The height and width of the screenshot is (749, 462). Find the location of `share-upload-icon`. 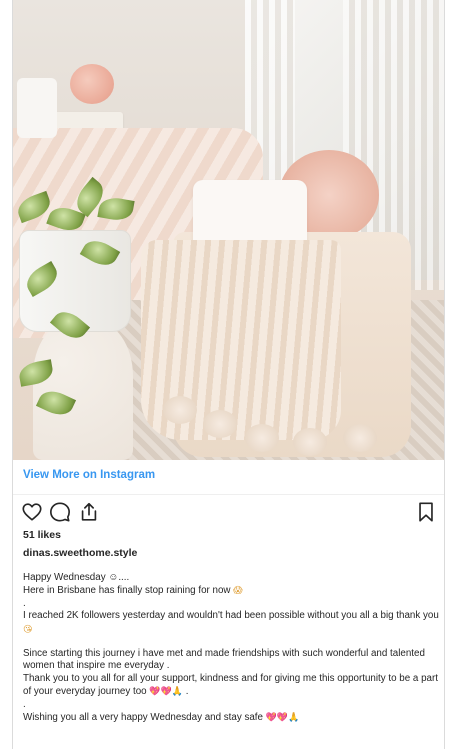

share-upload-icon is located at coordinates (89, 512).